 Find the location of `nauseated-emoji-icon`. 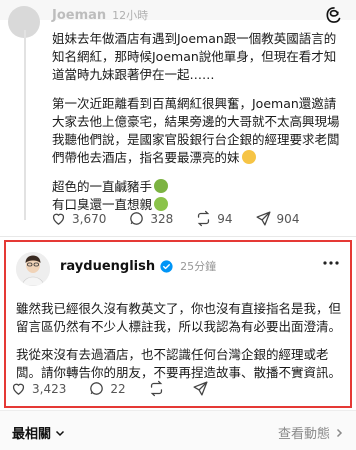

nauseated-emoji-icon is located at coordinates (161, 186).